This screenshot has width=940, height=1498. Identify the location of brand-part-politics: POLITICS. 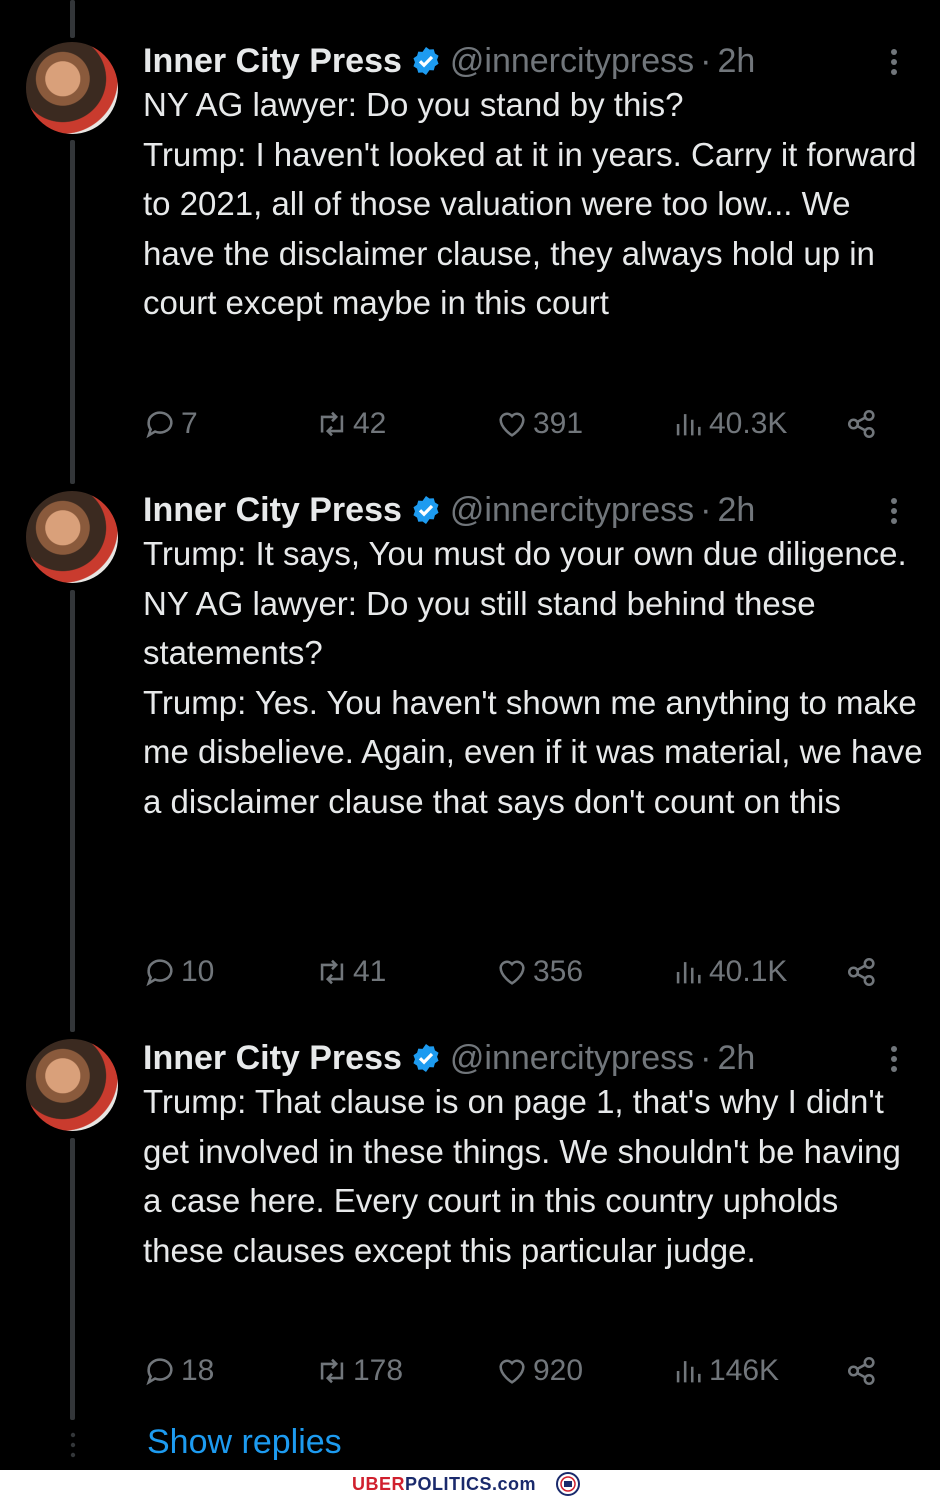
(448, 1483).